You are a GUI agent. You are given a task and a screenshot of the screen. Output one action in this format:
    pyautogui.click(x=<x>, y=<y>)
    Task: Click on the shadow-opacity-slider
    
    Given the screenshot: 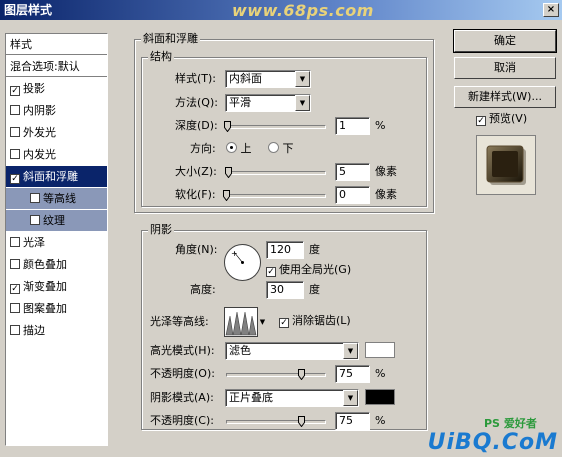 What is the action you would take?
    pyautogui.click(x=276, y=422)
    